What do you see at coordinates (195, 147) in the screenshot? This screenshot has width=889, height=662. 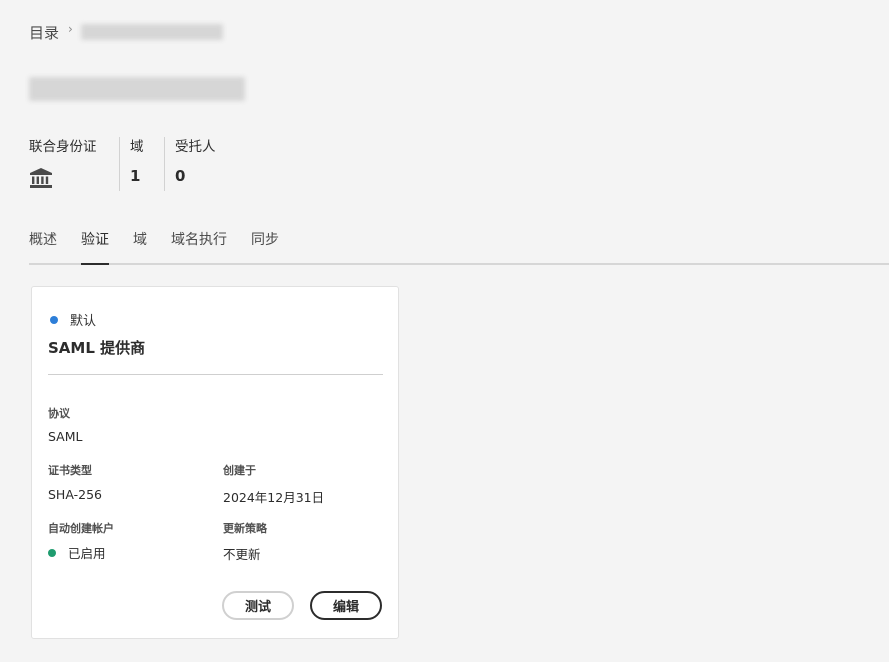 I see `stat-label: 受托人` at bounding box center [195, 147].